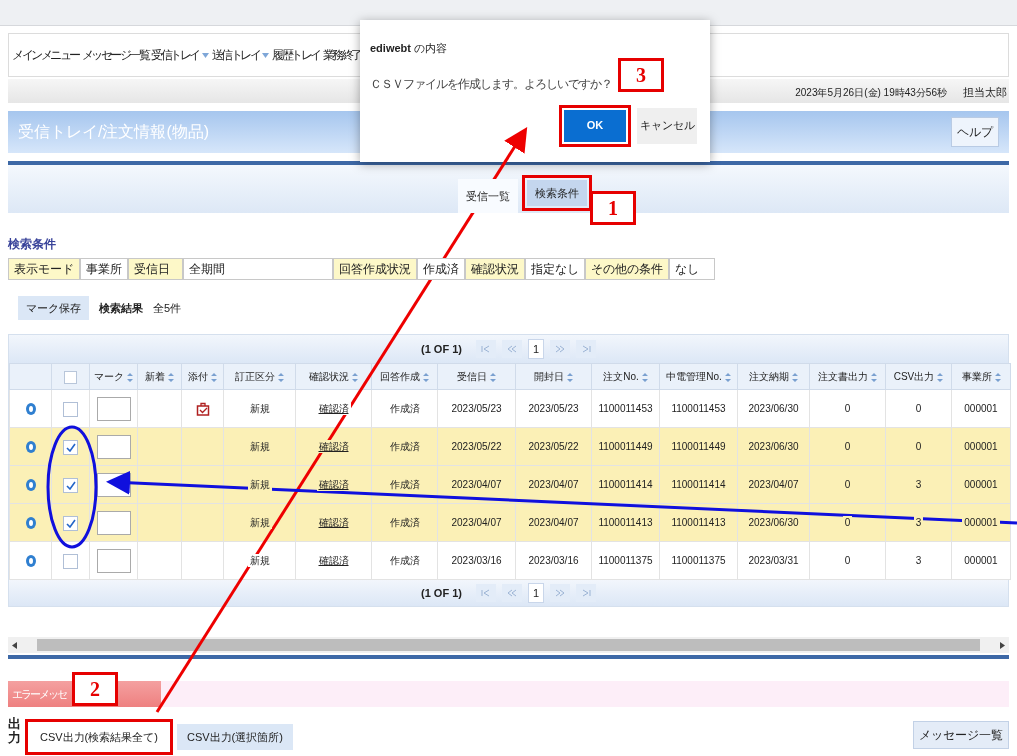  Describe the element at coordinates (595, 125) in the screenshot. I see `ok-button: OK` at that location.